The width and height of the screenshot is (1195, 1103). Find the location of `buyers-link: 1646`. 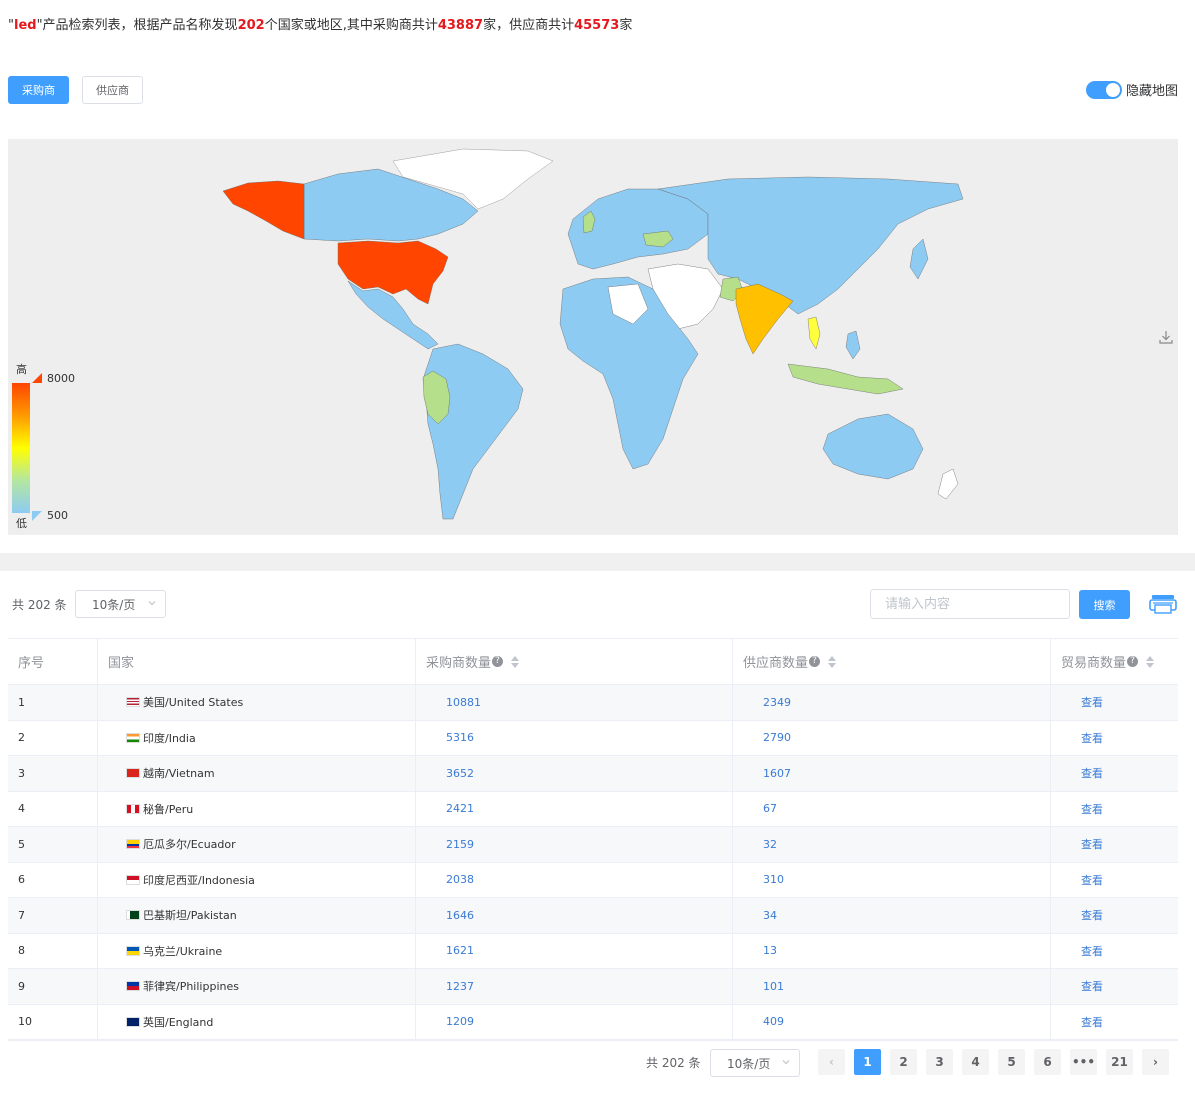

buyers-link: 1646 is located at coordinates (460, 915).